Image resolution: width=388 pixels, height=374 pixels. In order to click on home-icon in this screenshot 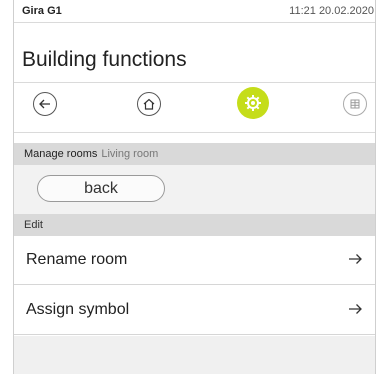, I will do `click(149, 104)`.